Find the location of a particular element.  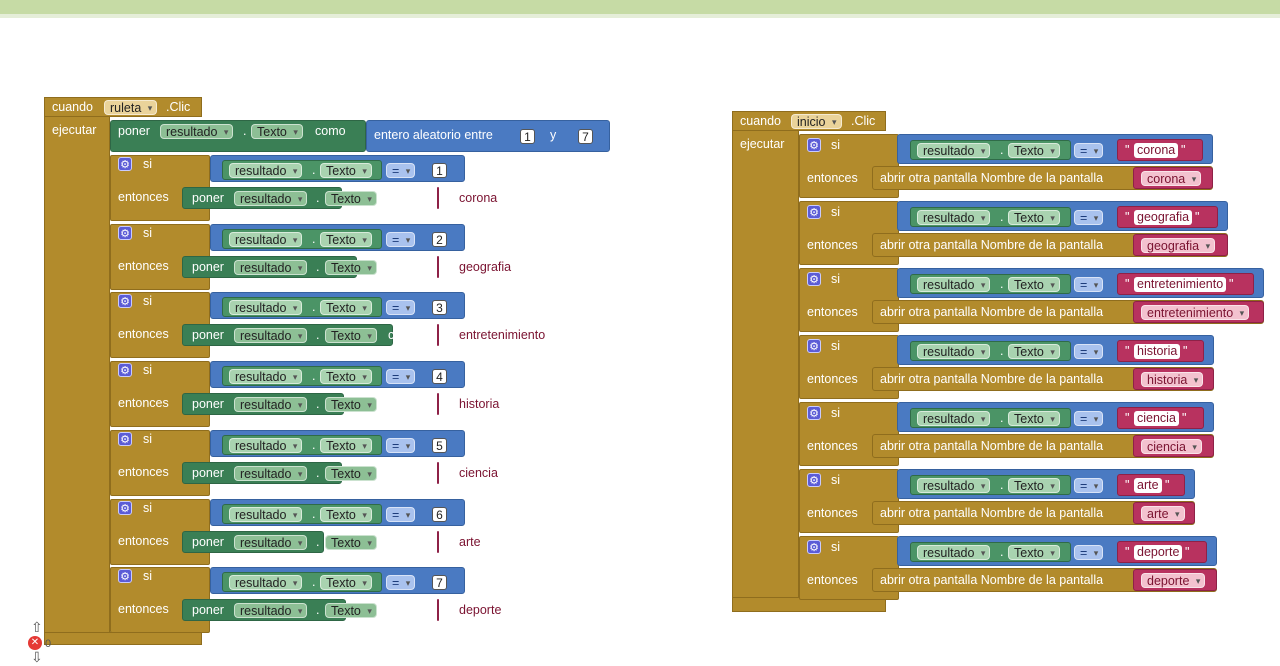

text-value: corona is located at coordinates (1156, 150).